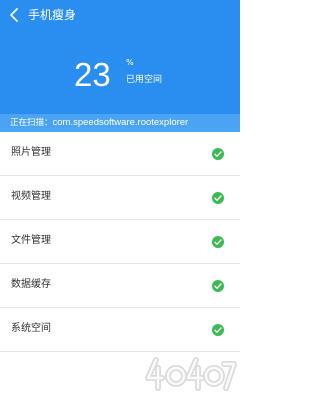  Describe the element at coordinates (31, 152) in the screenshot. I see `list-item-label: 照片管理` at that location.